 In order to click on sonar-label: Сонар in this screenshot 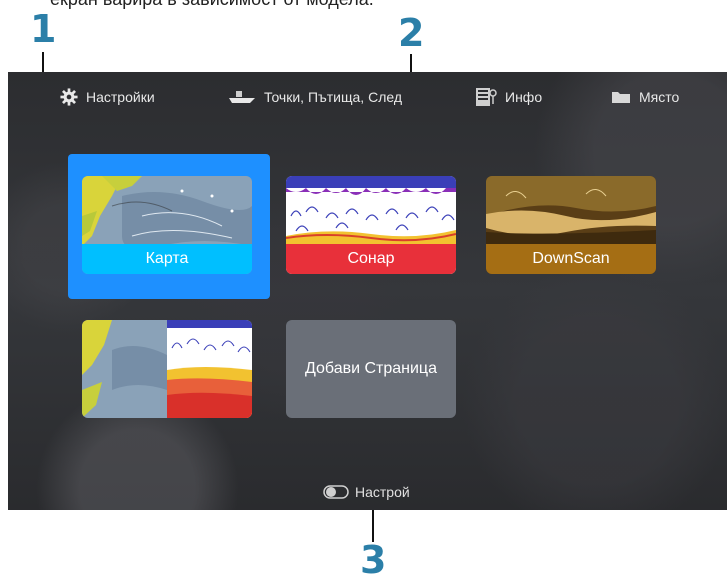, I will do `click(371, 259)`.